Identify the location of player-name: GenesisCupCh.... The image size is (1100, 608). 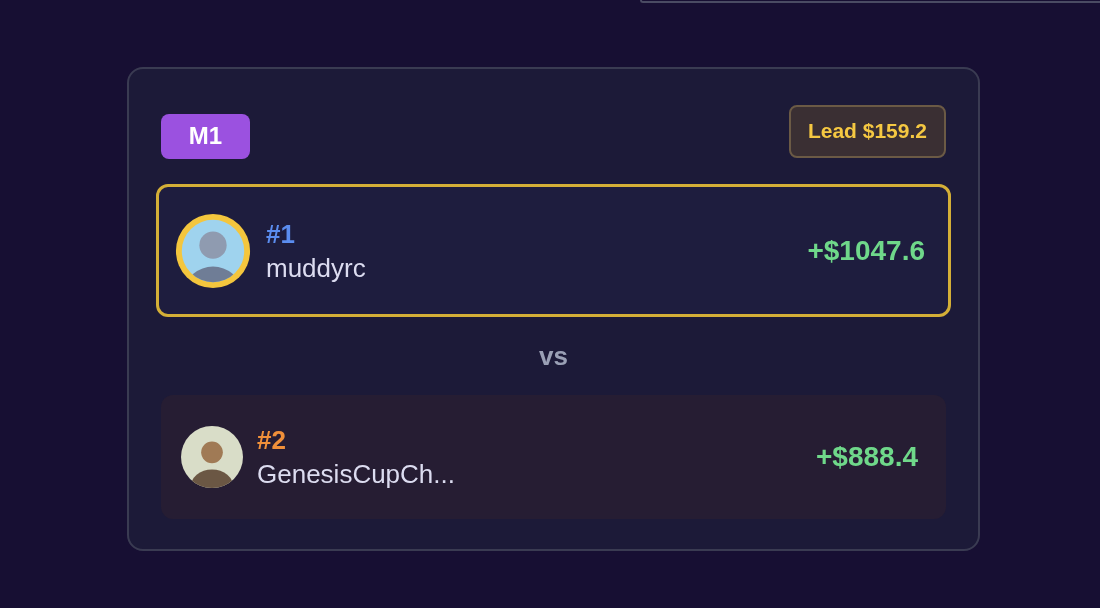
(356, 474).